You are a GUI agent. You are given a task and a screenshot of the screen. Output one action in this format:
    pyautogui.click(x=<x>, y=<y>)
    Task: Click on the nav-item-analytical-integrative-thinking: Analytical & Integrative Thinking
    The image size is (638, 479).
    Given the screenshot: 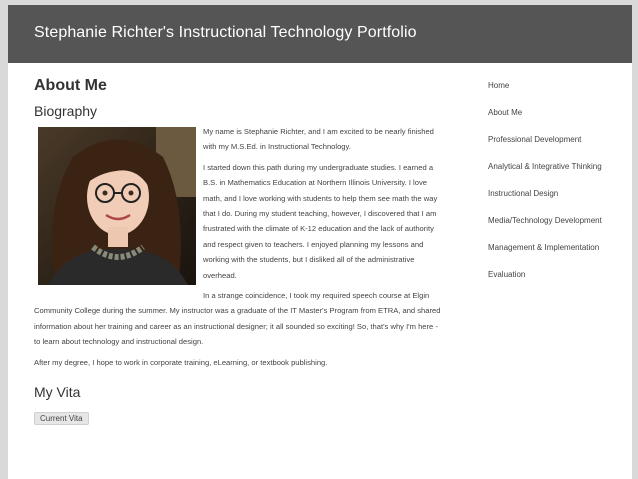 What is the action you would take?
    pyautogui.click(x=555, y=167)
    